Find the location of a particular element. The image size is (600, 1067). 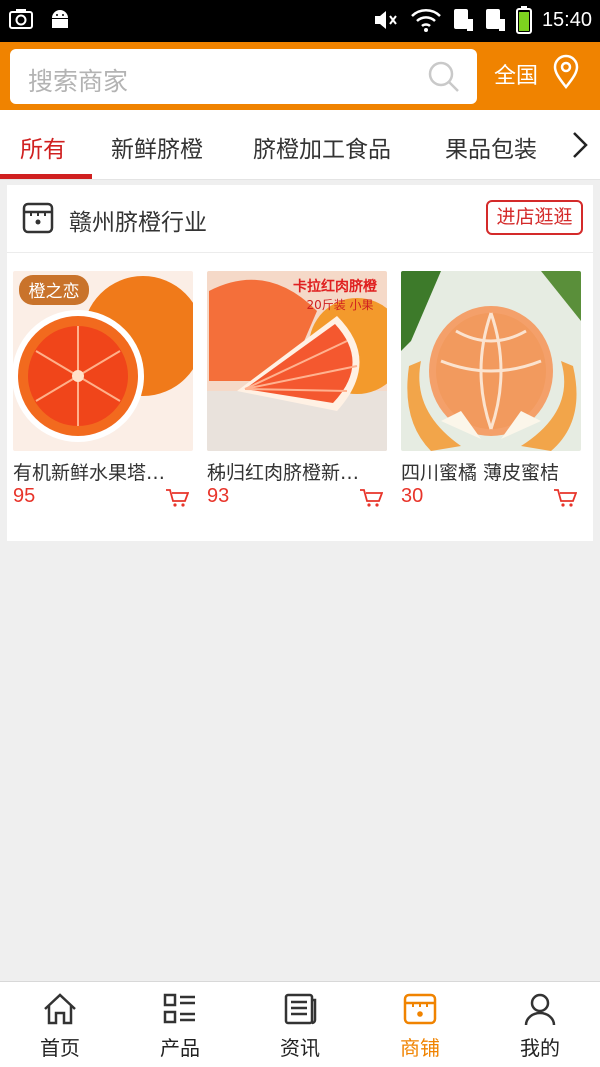

product-price: 93 is located at coordinates (218, 496).